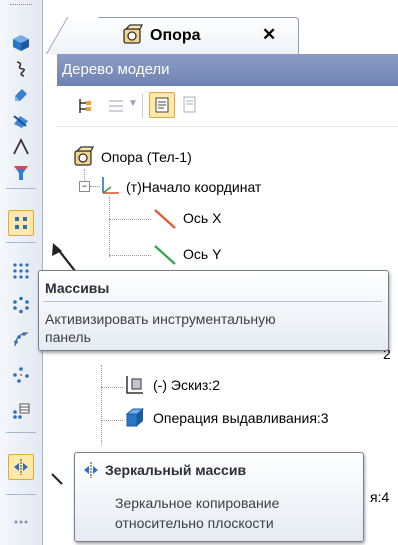  Describe the element at coordinates (165, 220) in the screenshot. I see `axis-x-icon` at that location.